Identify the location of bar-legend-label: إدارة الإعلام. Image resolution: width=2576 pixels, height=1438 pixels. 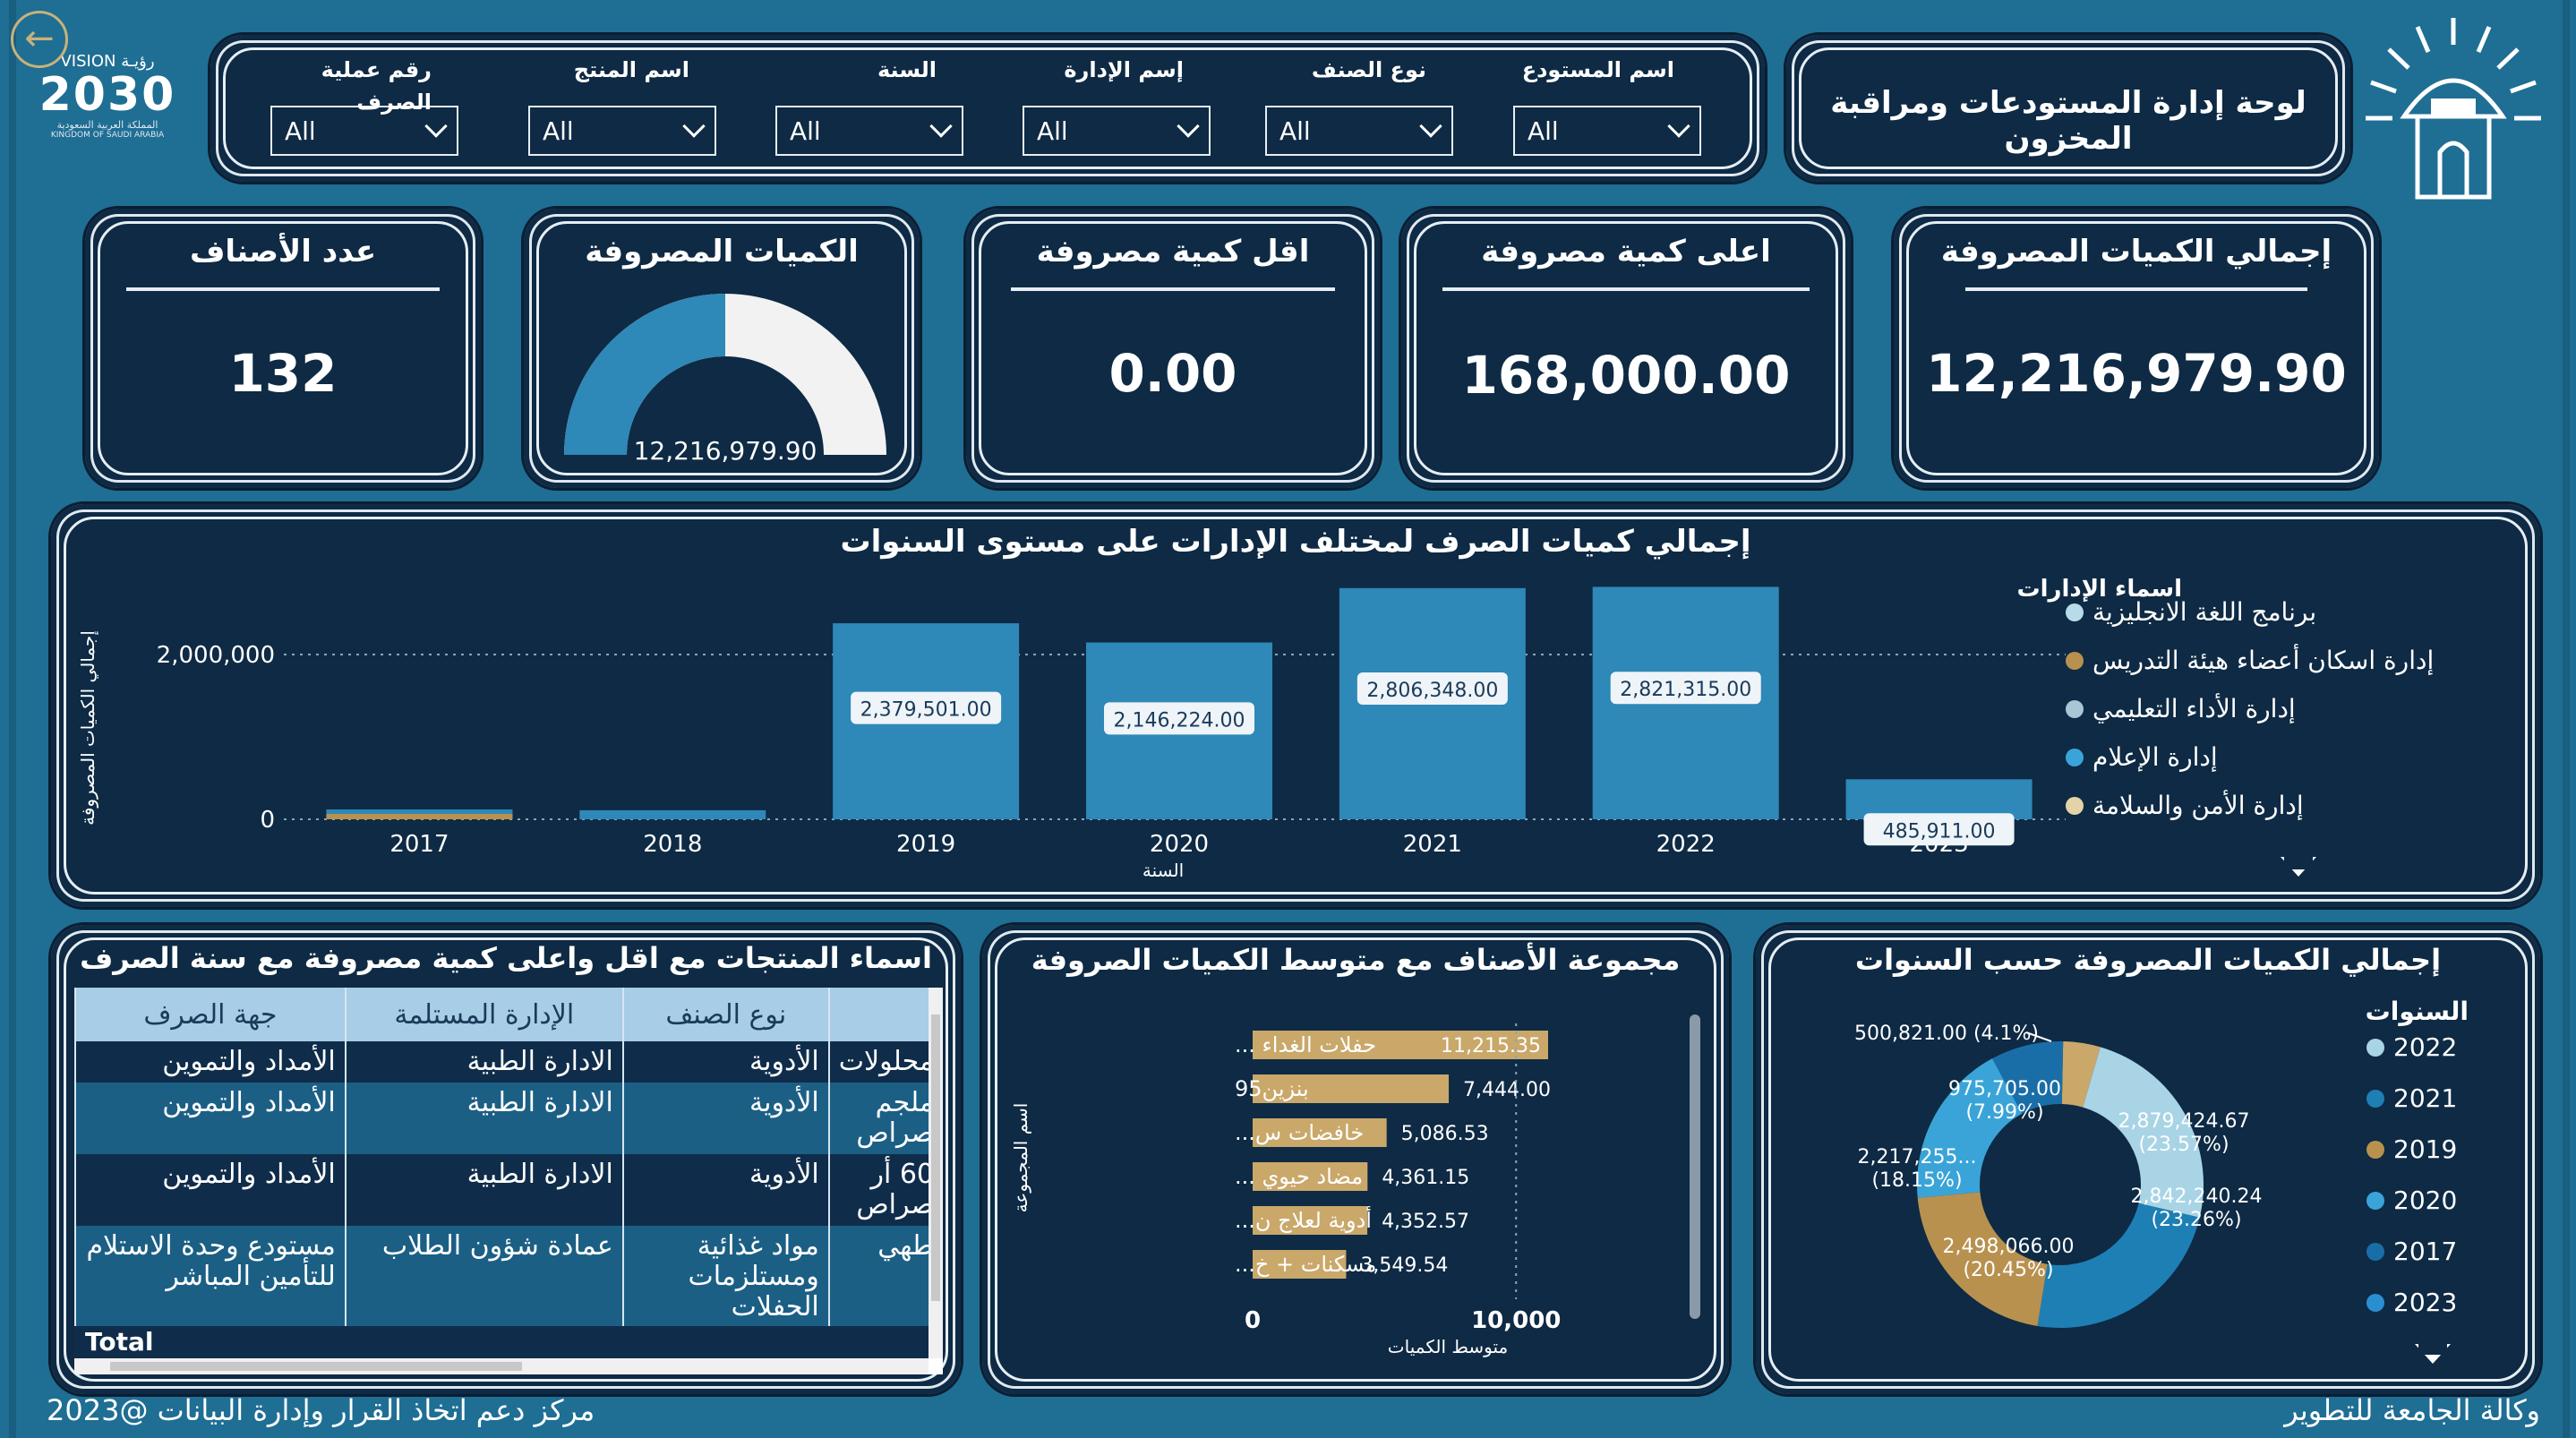
(2155, 757).